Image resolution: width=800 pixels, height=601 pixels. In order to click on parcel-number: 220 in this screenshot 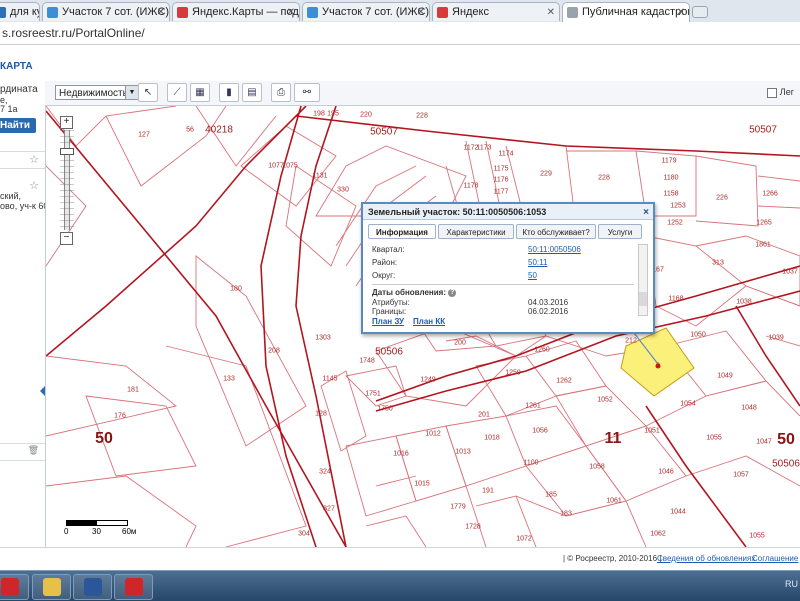, I will do `click(366, 115)`.